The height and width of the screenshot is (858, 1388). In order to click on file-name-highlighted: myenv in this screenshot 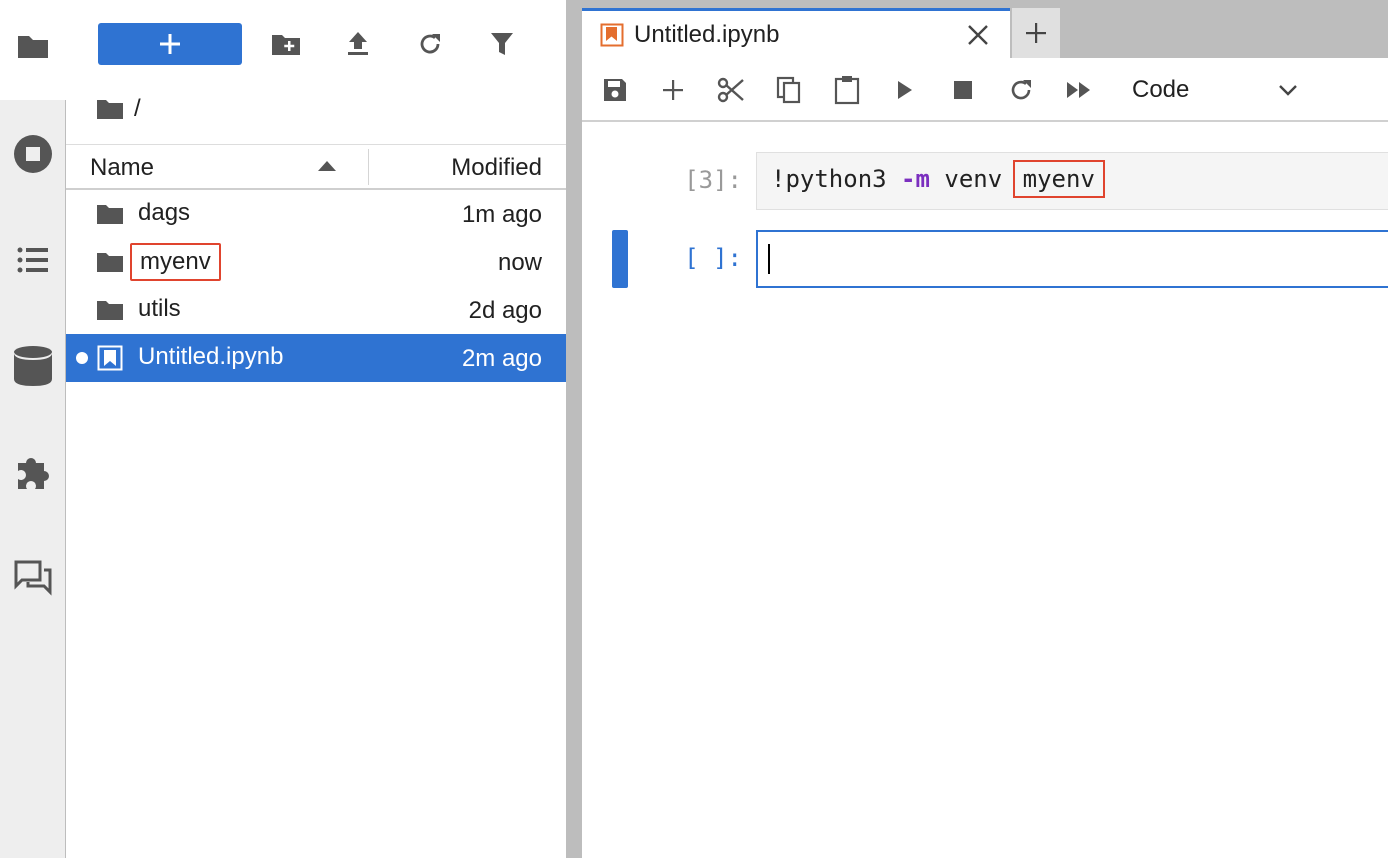, I will do `click(175, 262)`.